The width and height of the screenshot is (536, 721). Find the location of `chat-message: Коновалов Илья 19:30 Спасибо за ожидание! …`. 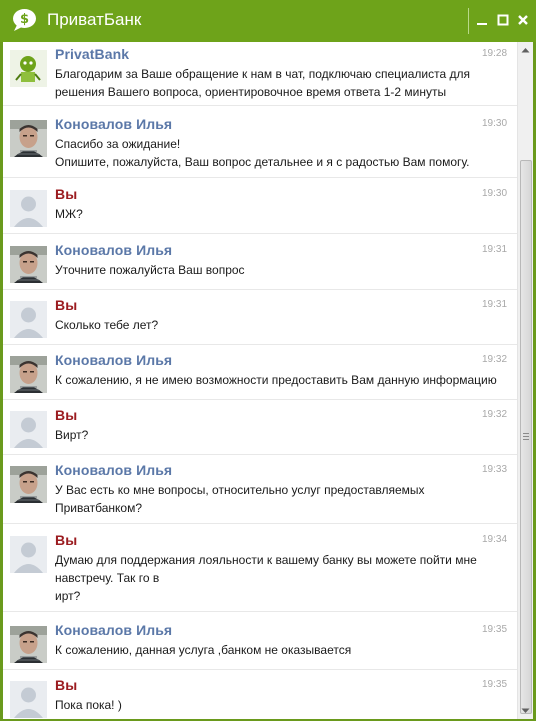

chat-message: Коновалов Илья 19:30 Спасибо за ожидание! … is located at coordinates (260, 147).